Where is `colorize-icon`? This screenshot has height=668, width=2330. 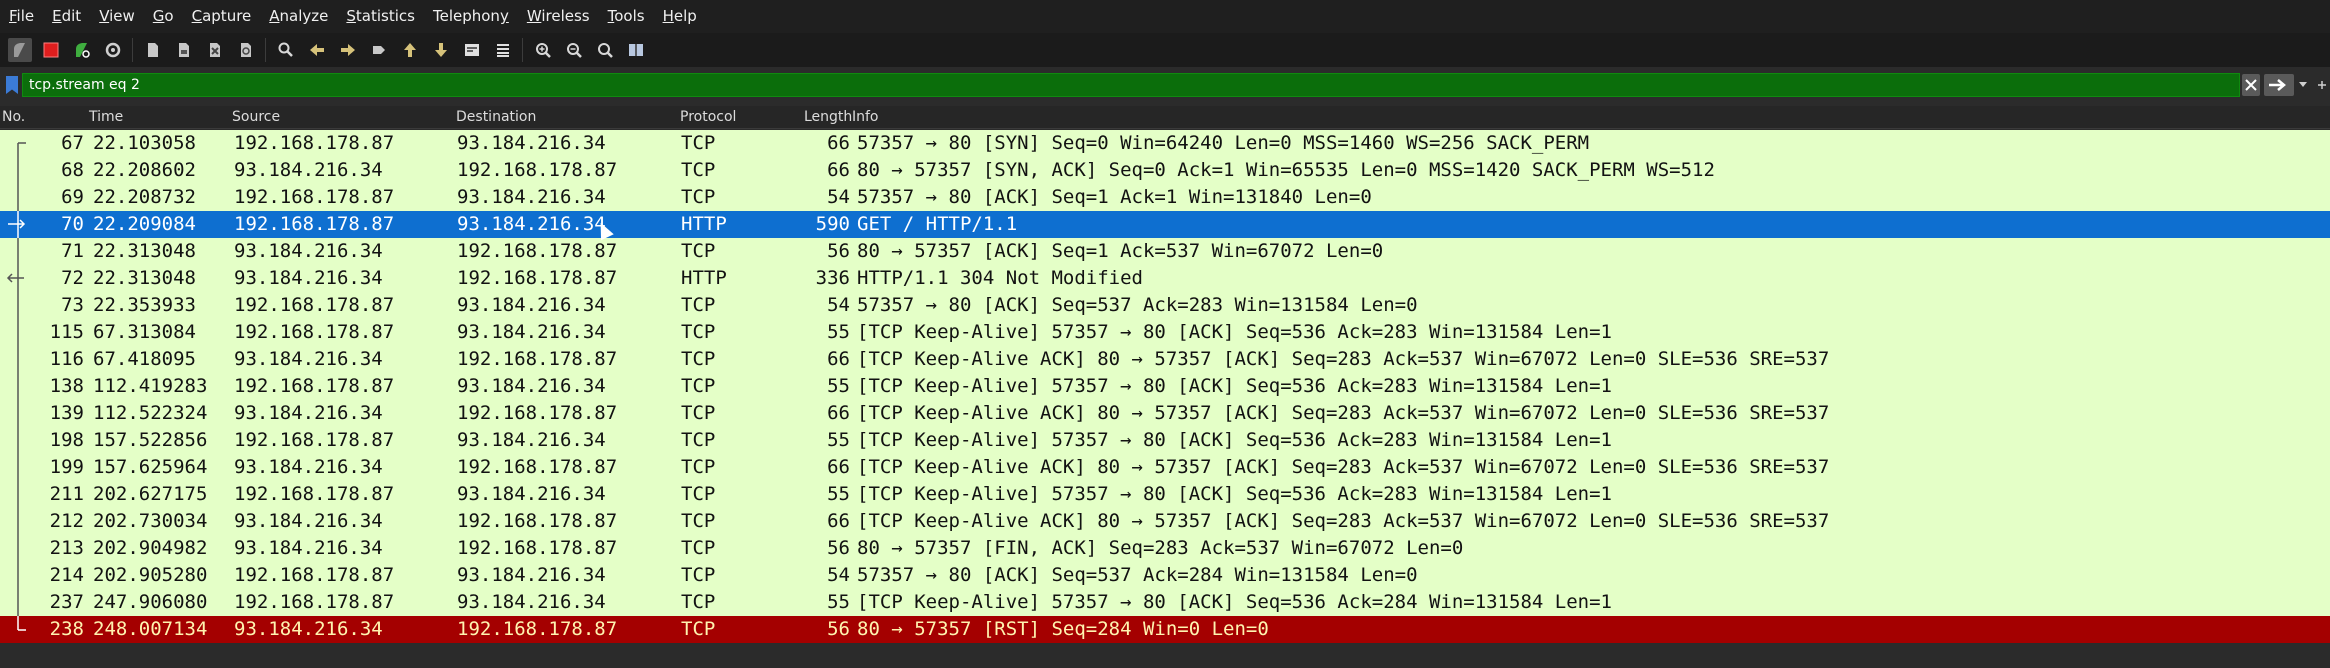 colorize-icon is located at coordinates (503, 50).